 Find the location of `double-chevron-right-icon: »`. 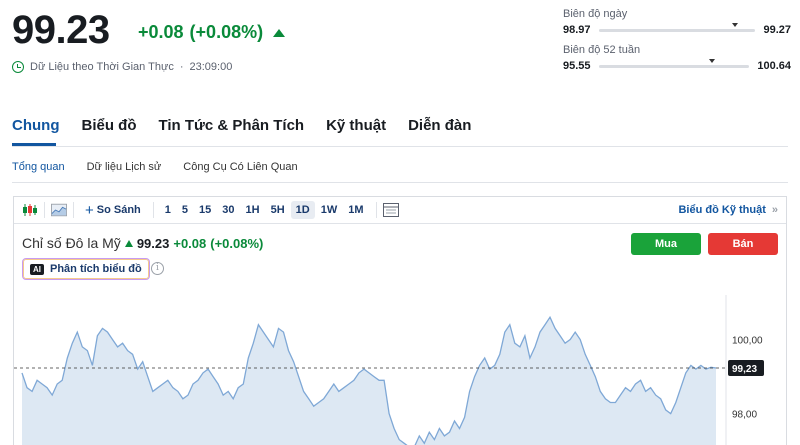

double-chevron-right-icon: » is located at coordinates (774, 210).